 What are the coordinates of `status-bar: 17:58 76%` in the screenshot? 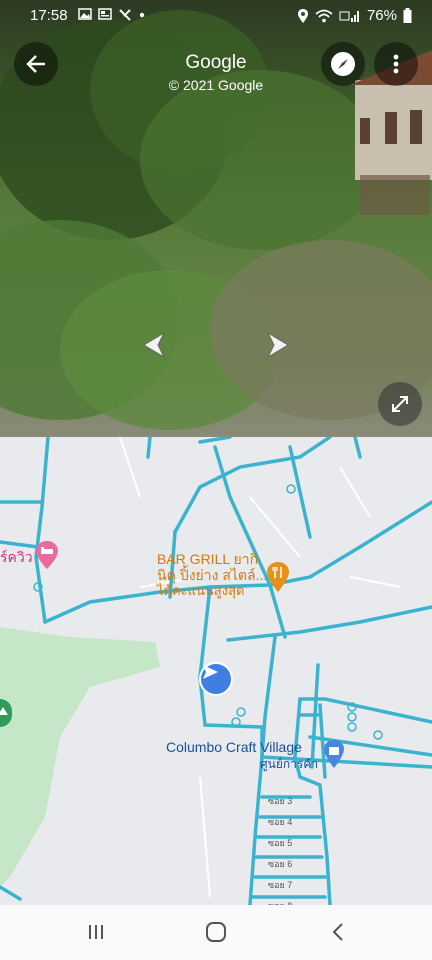 It's located at (216, 16).